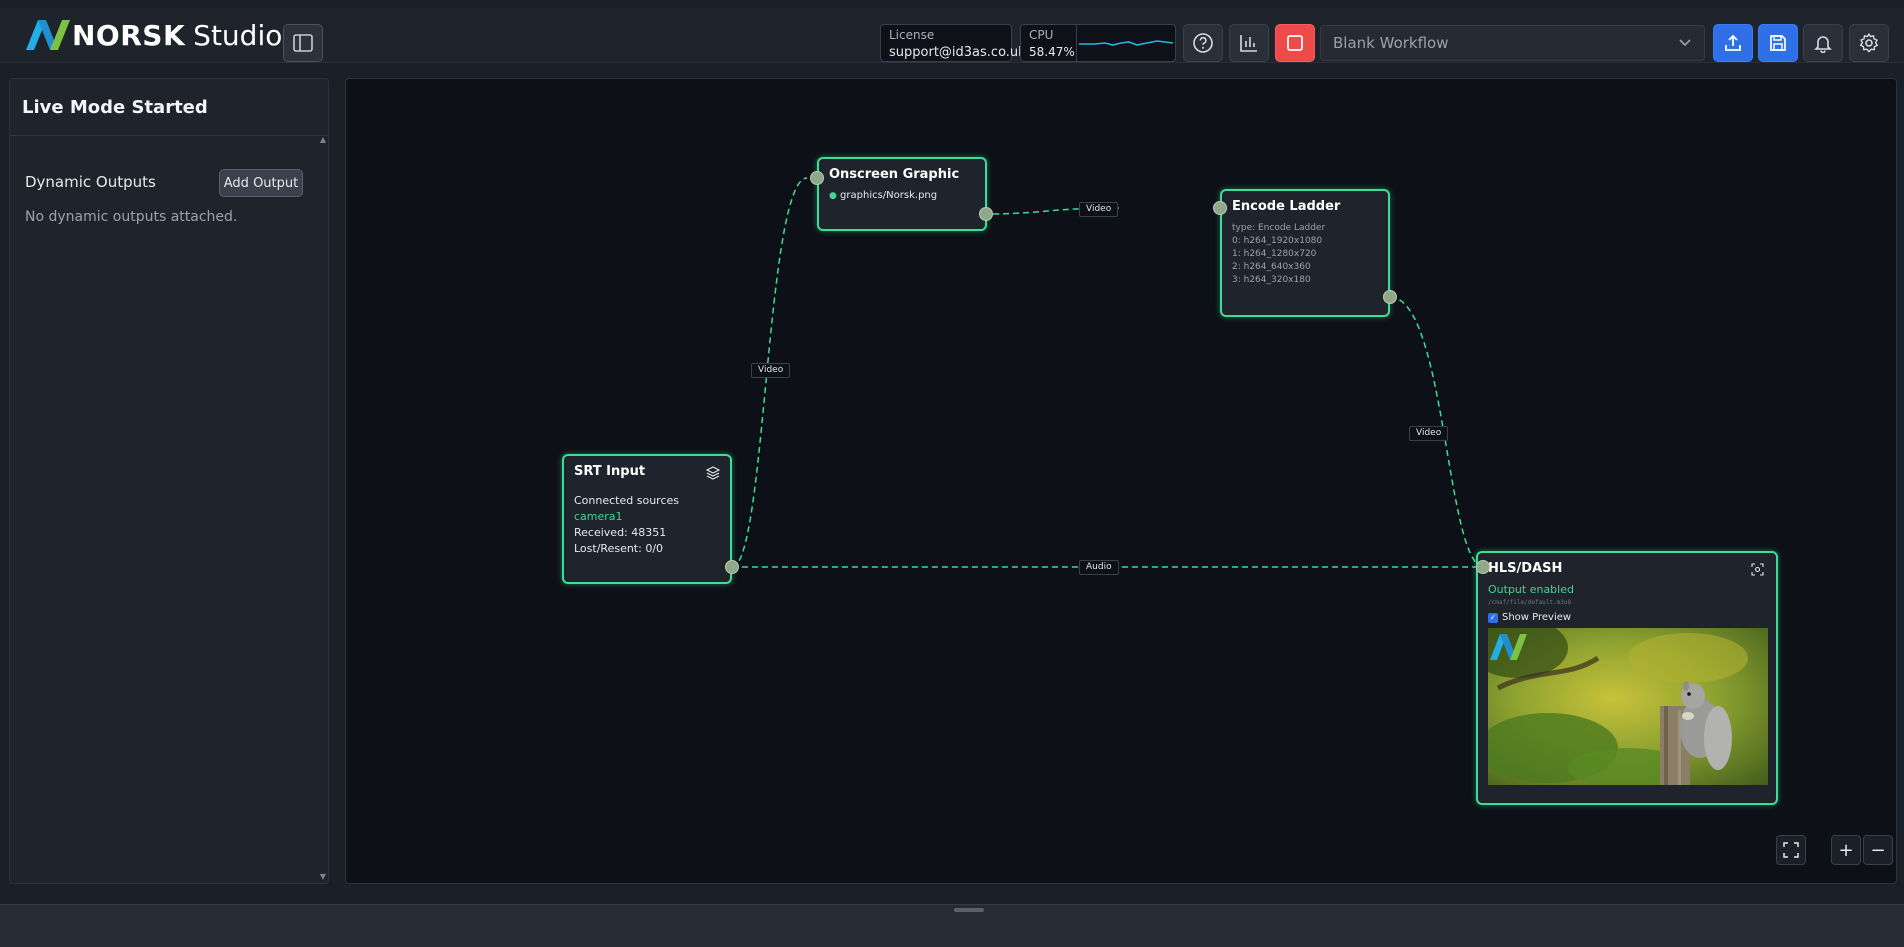  What do you see at coordinates (732, 567) in the screenshot?
I see `srt-output-handle` at bounding box center [732, 567].